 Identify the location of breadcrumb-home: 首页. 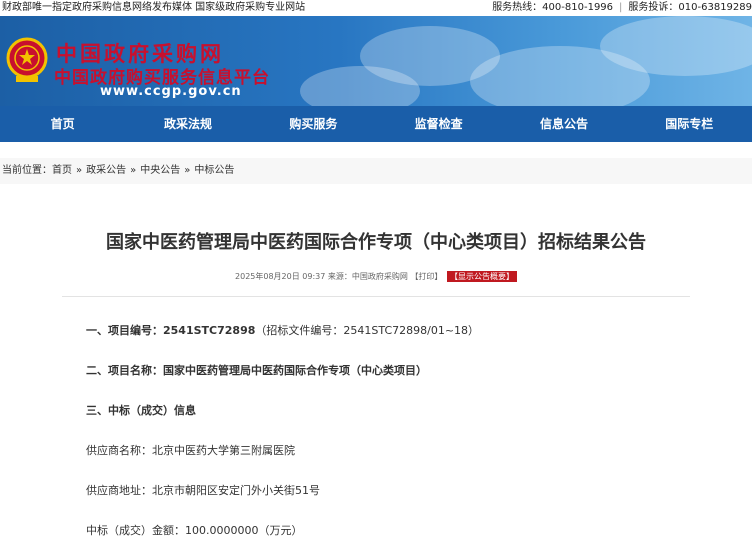
(62, 170).